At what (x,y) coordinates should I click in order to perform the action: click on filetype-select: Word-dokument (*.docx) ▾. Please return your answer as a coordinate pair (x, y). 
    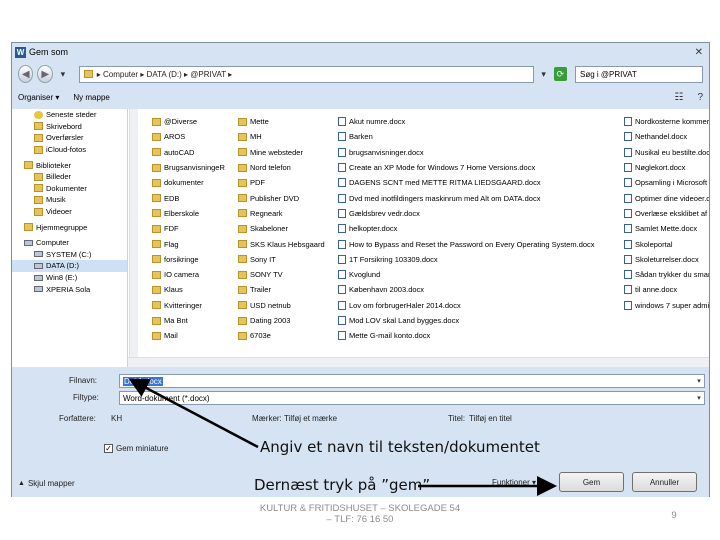
    Looking at the image, I should click on (412, 398).